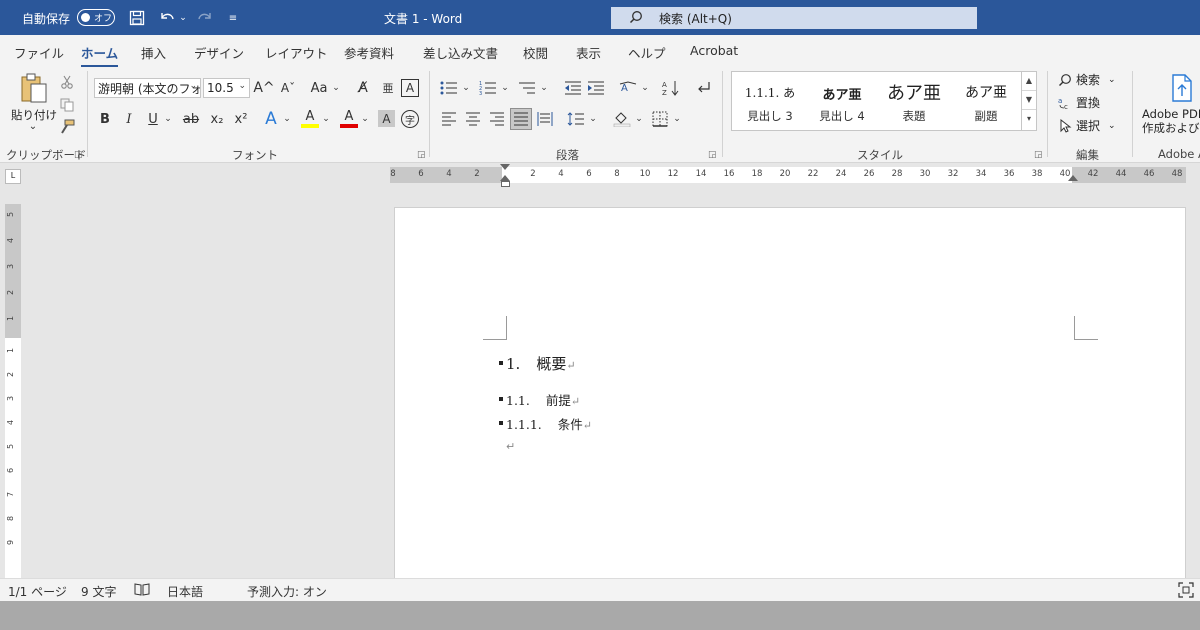  What do you see at coordinates (535, 52) in the screenshot?
I see `tab-review: 校閲` at bounding box center [535, 52].